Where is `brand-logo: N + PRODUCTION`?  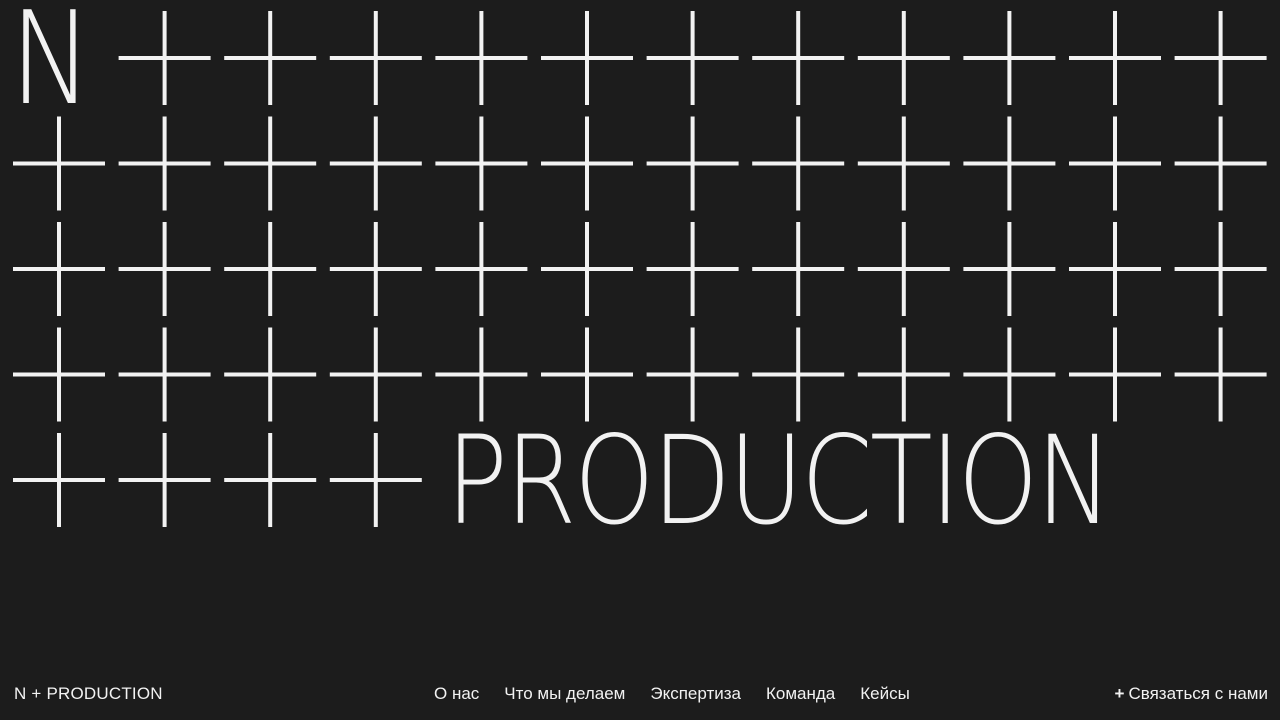 brand-logo: N + PRODUCTION is located at coordinates (88, 694).